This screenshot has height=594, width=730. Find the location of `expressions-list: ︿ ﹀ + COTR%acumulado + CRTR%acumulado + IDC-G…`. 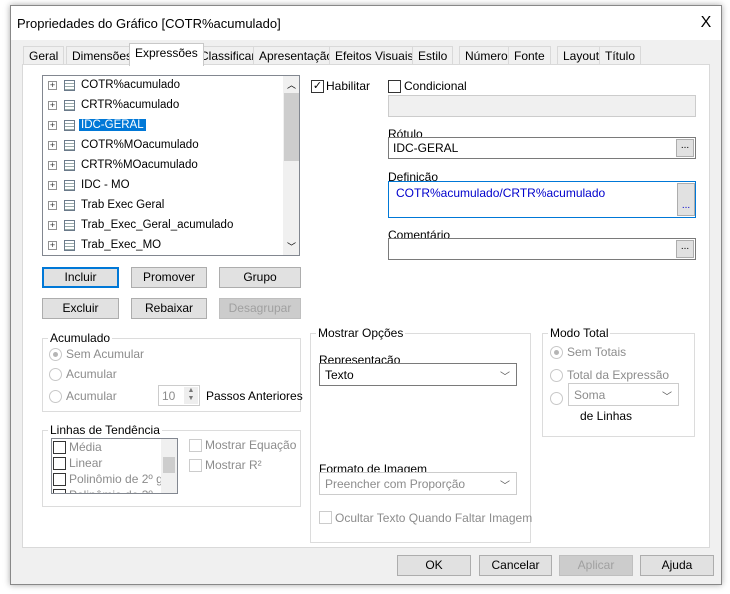

expressions-list: ︿ ﹀ + COTR%acumulado + CRTR%acumulado + IDC-G… is located at coordinates (171, 165).